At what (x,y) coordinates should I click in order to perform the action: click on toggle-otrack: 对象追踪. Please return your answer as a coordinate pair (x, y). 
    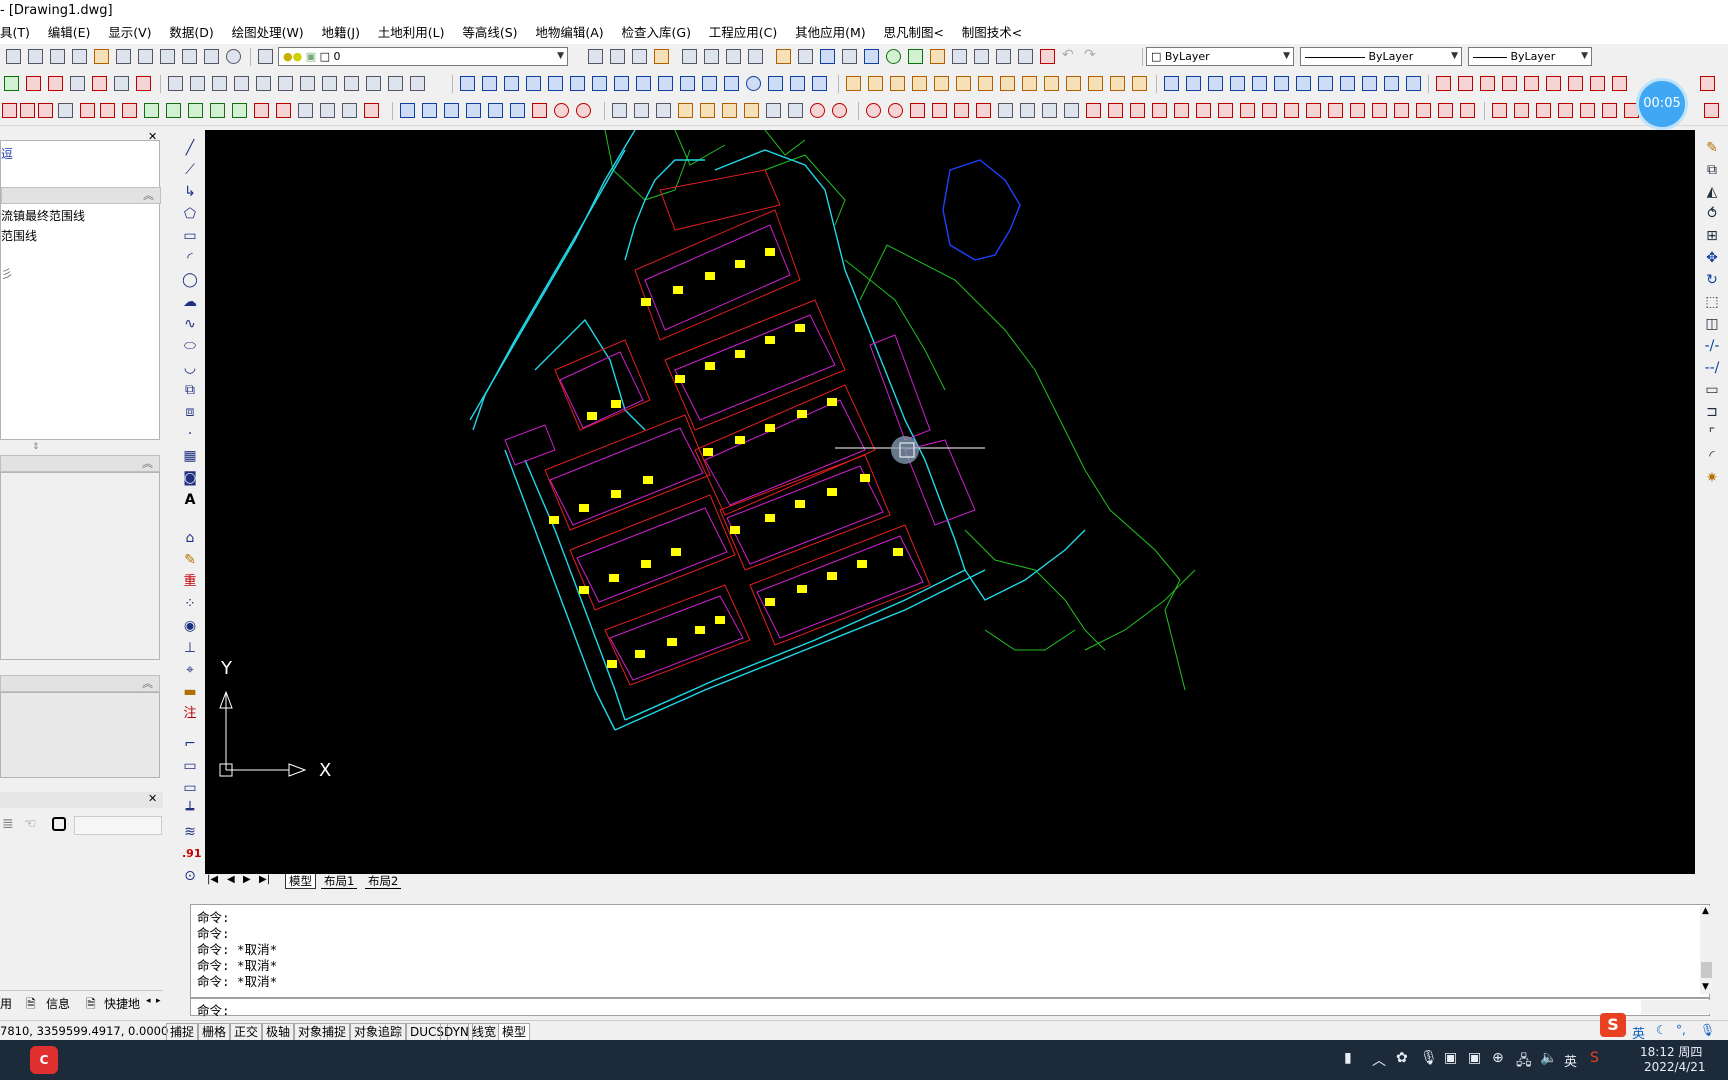
    Looking at the image, I should click on (378, 1032).